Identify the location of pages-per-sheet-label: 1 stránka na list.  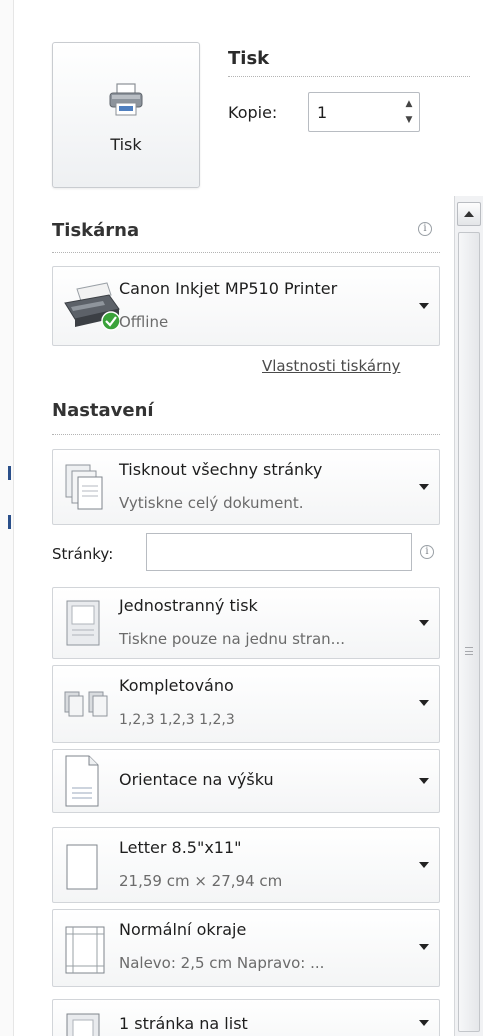
(183, 1023).